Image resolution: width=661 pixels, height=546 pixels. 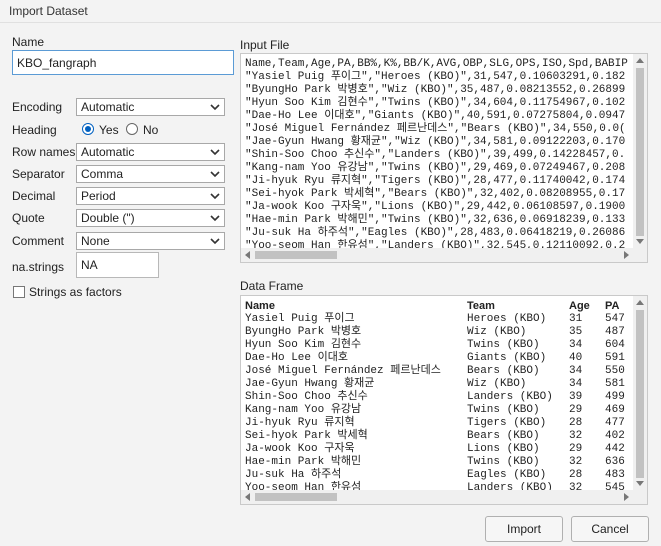 What do you see at coordinates (150, 174) in the screenshot?
I see `separator-select: Comma` at bounding box center [150, 174].